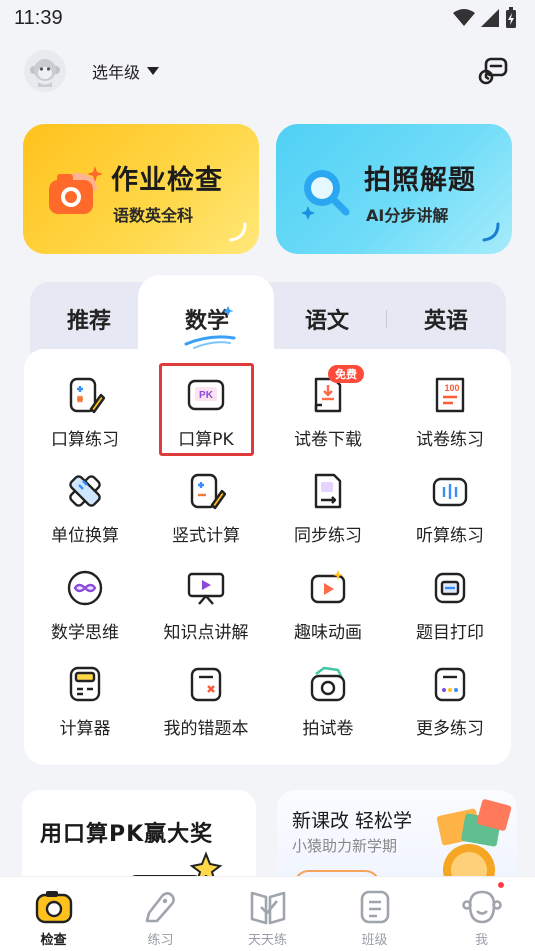 This screenshot has width=535, height=951. I want to click on homework-check-title: 作业检查, so click(167, 180).